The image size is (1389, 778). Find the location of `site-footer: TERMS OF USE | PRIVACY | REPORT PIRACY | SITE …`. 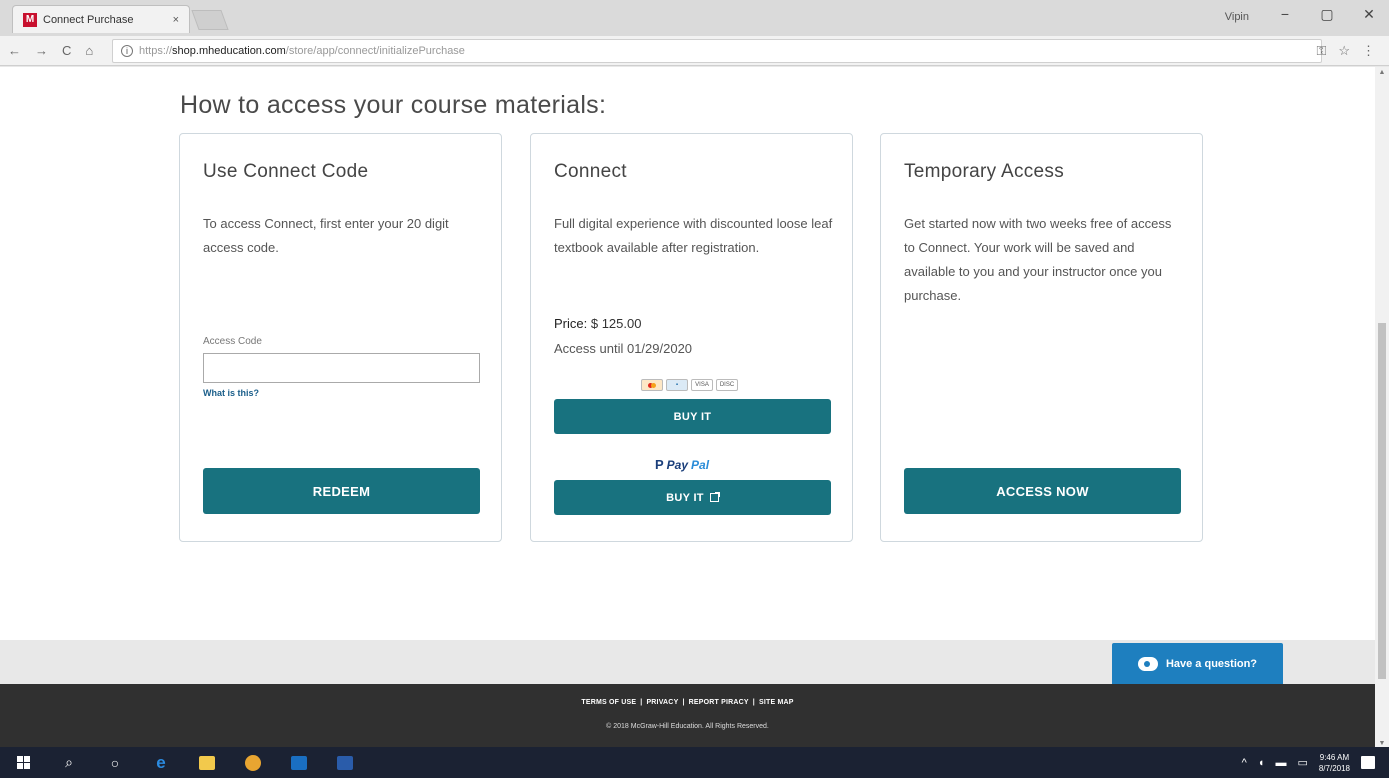

site-footer: TERMS OF USE | PRIVACY | REPORT PIRACY | SITE … is located at coordinates (687, 715).